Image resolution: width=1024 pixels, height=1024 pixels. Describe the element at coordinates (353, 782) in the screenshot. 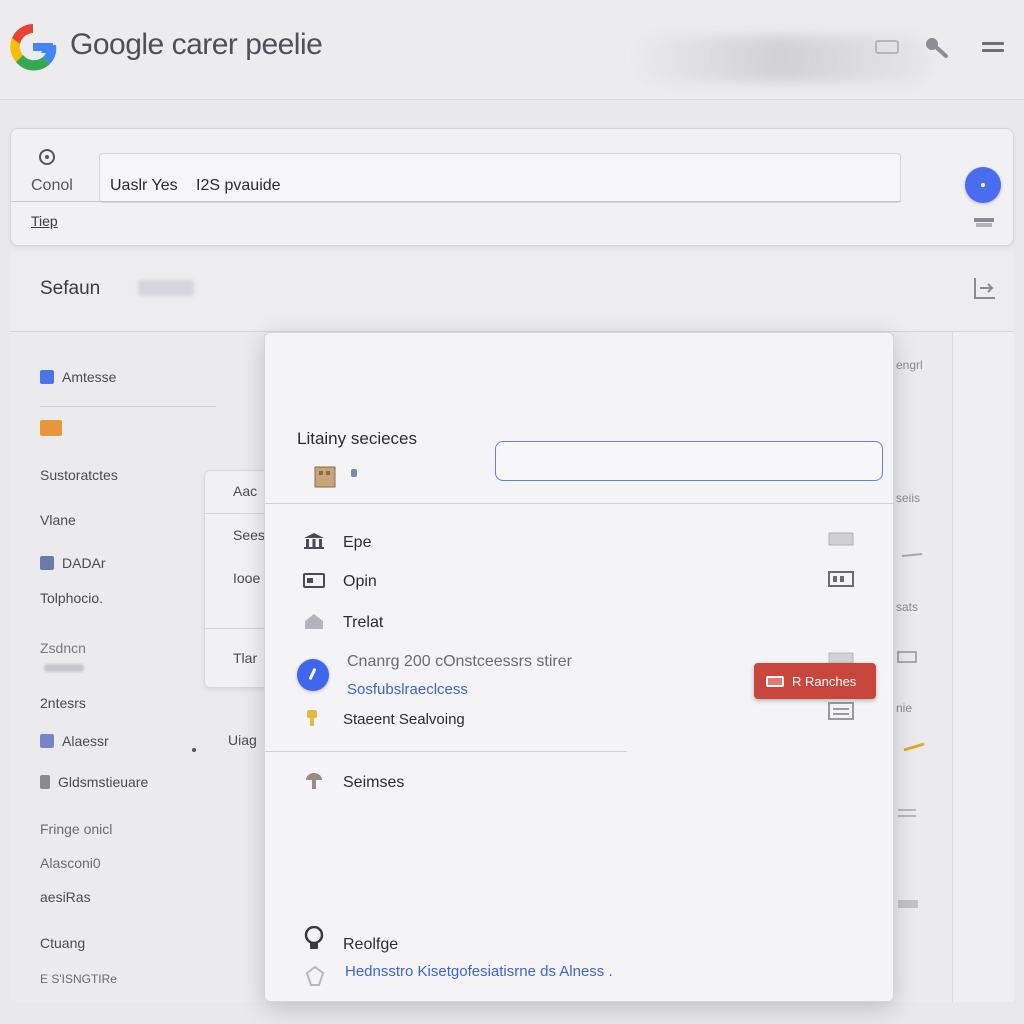

I see `dialog-row-services: Seimses` at that location.